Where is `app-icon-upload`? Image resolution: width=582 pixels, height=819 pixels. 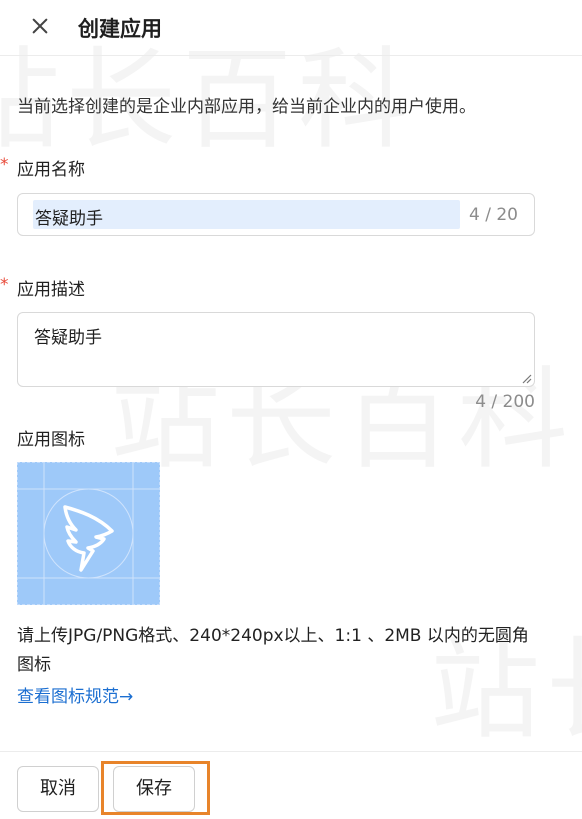
app-icon-upload is located at coordinates (88, 533).